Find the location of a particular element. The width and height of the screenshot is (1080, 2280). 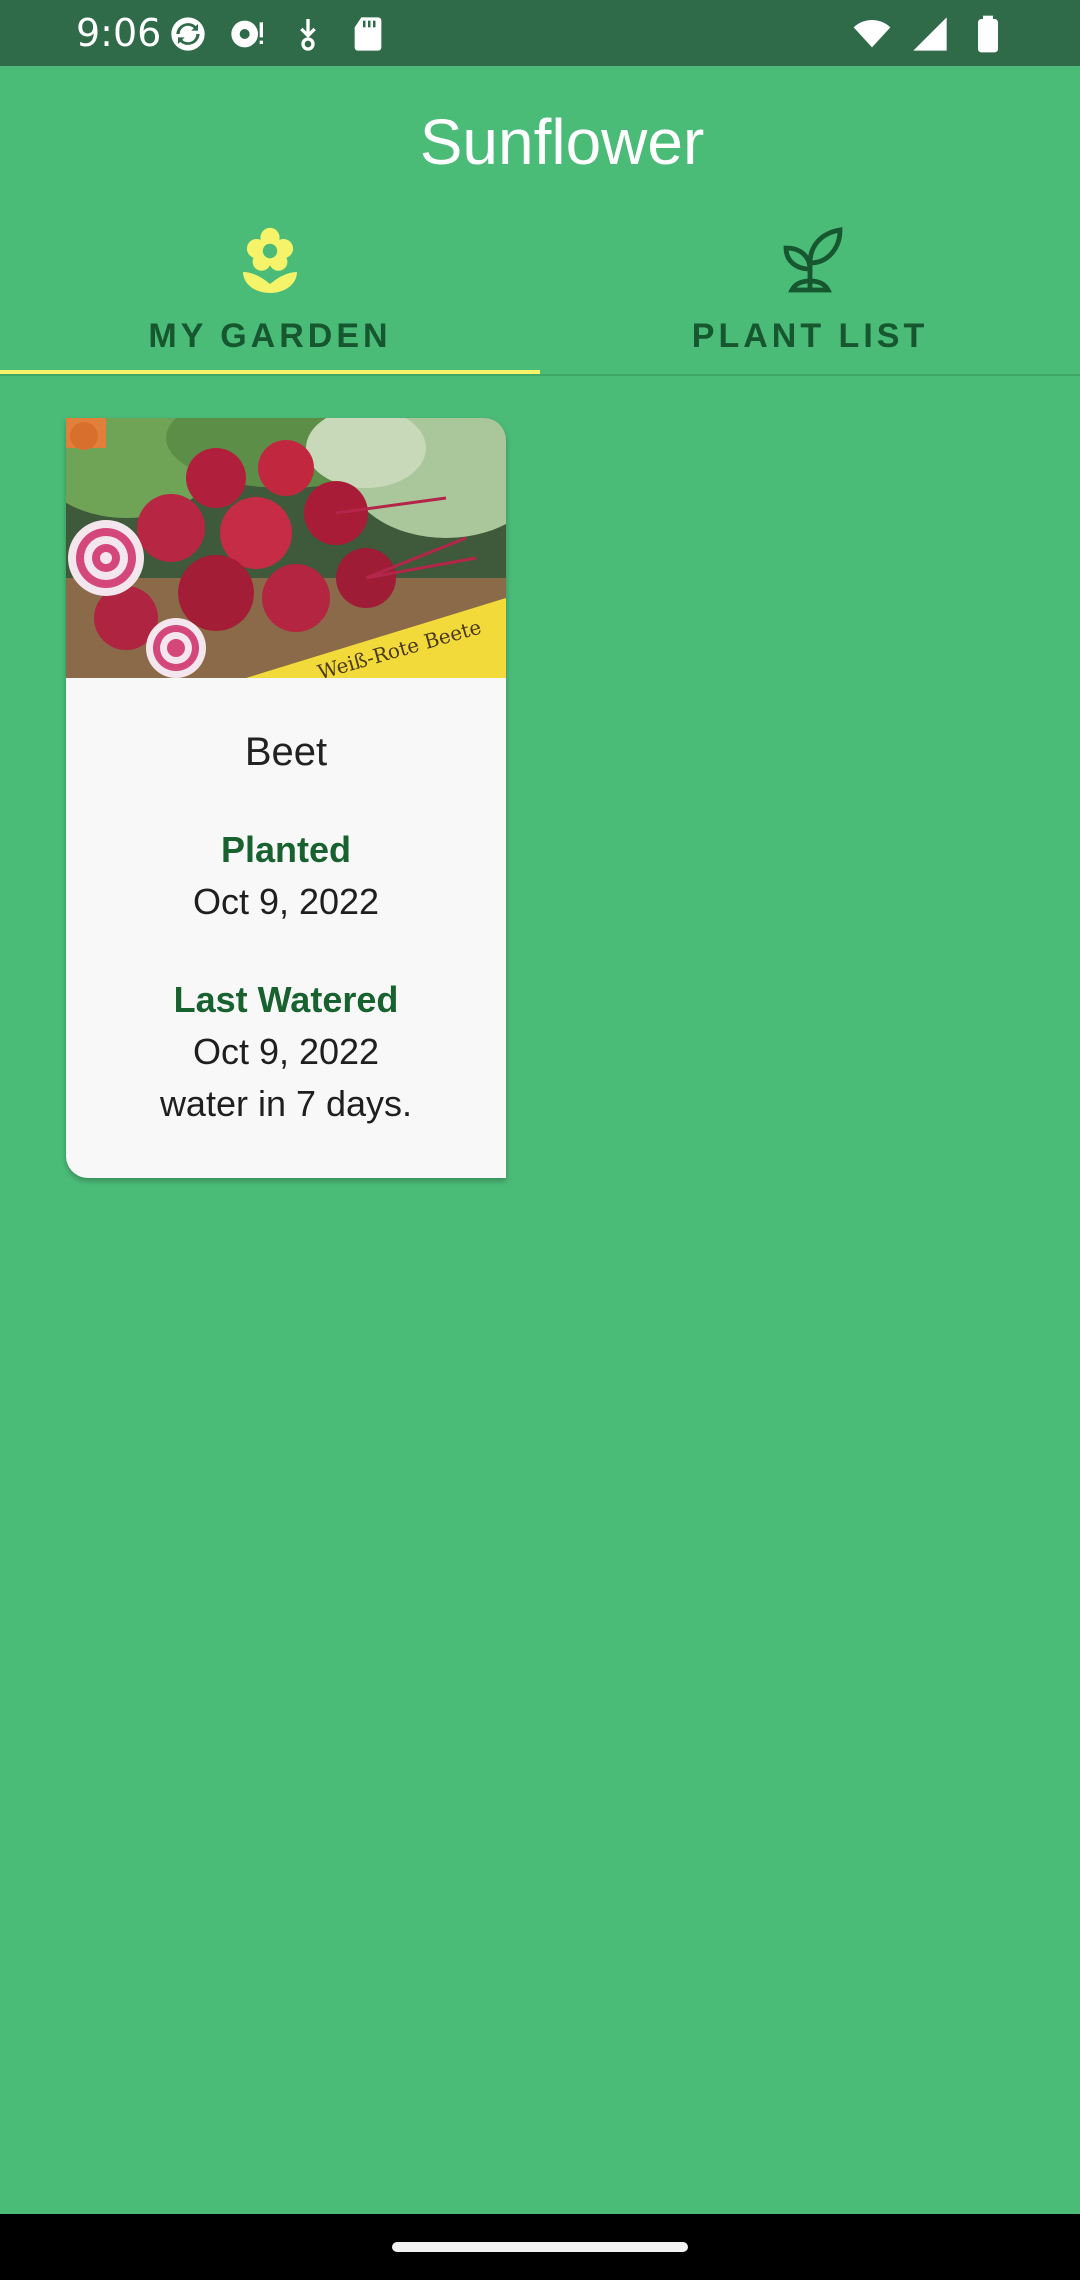

battery-icon is located at coordinates (988, 34).